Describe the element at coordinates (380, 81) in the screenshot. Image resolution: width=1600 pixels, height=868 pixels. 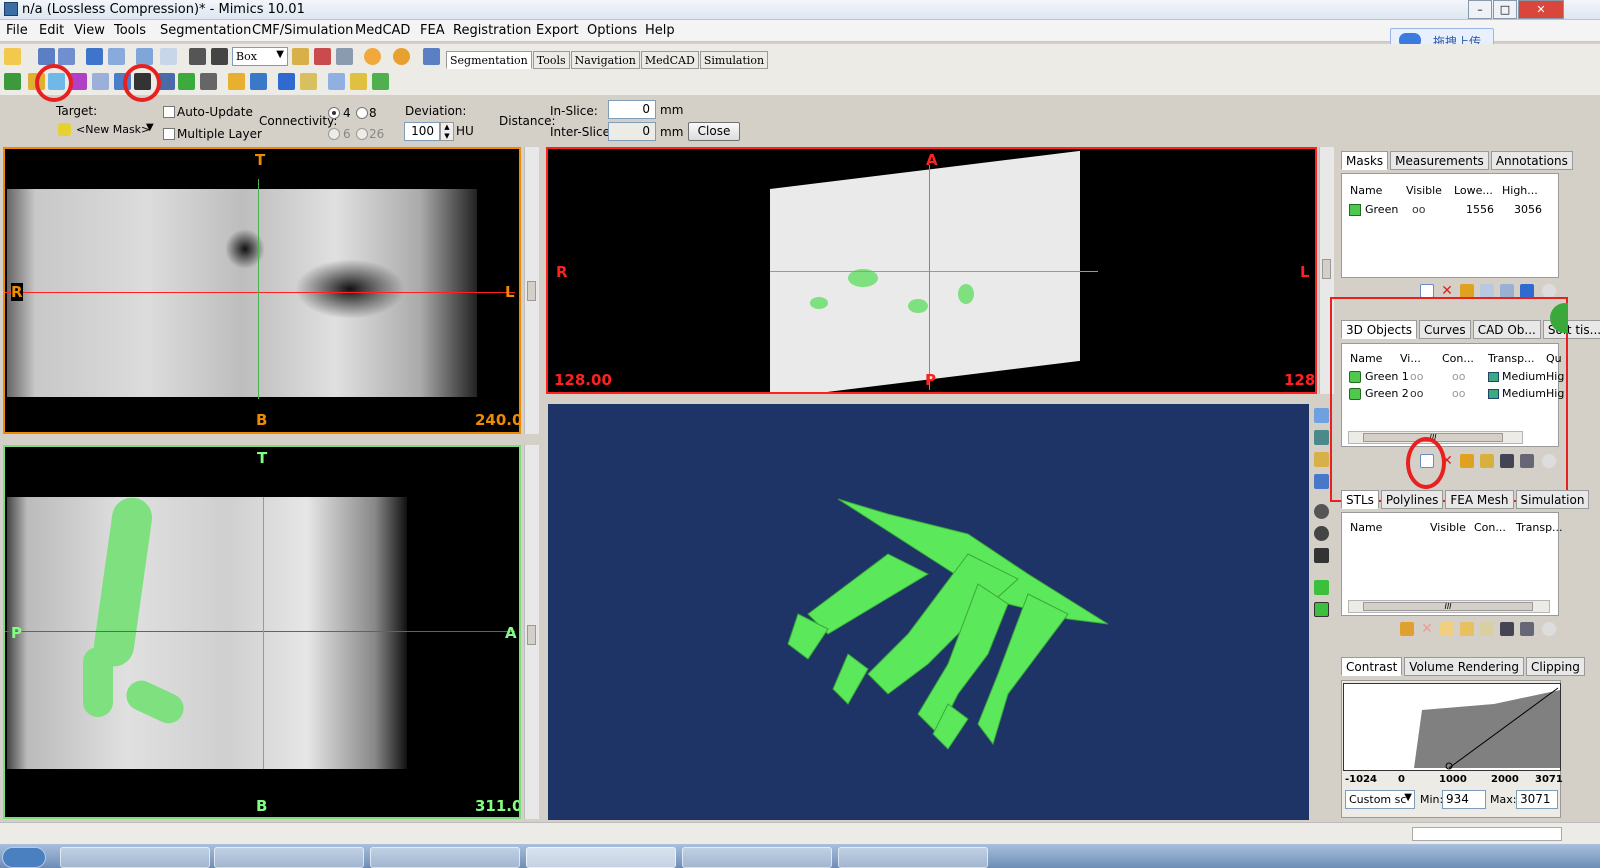
I see `optimize-icon` at that location.